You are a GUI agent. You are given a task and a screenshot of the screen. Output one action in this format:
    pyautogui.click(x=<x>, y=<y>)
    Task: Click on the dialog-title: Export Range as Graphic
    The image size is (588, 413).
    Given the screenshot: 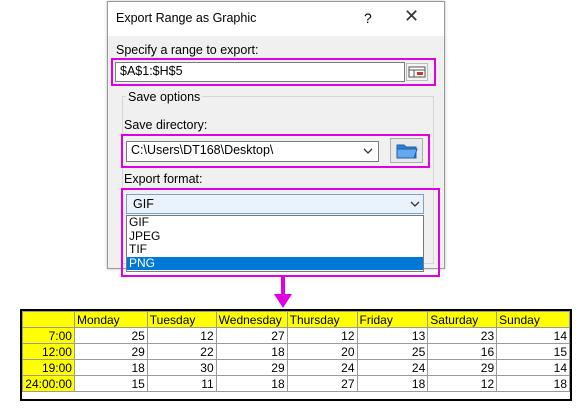 What is the action you would take?
    pyautogui.click(x=186, y=18)
    